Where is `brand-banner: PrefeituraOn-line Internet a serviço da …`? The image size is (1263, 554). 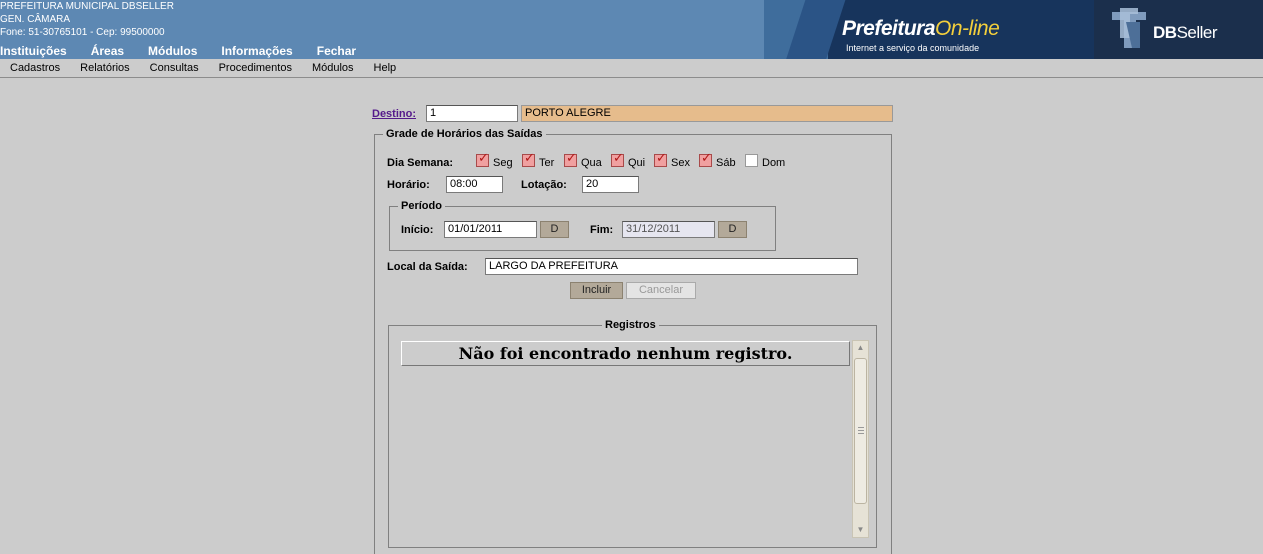 brand-banner: PrefeituraOn-line Internet a serviço da … is located at coordinates (1013, 29).